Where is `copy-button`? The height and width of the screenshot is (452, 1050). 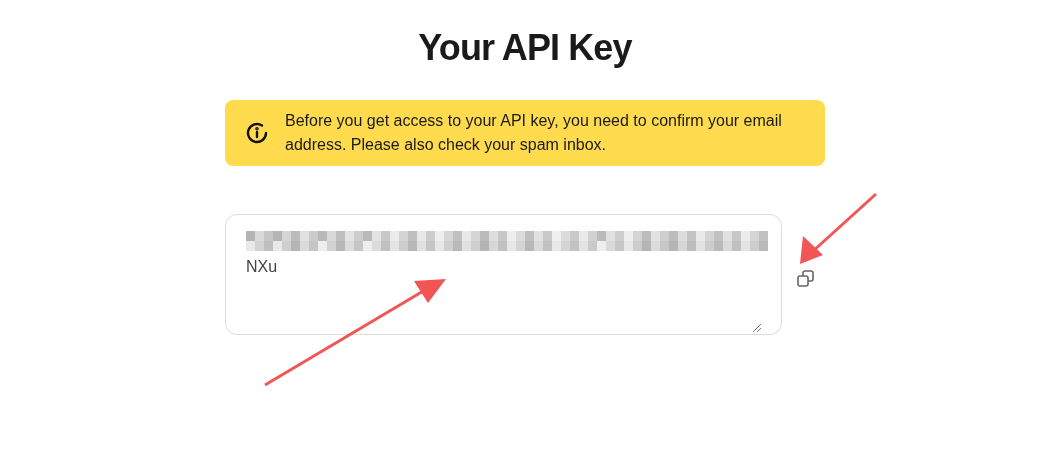 copy-button is located at coordinates (806, 278).